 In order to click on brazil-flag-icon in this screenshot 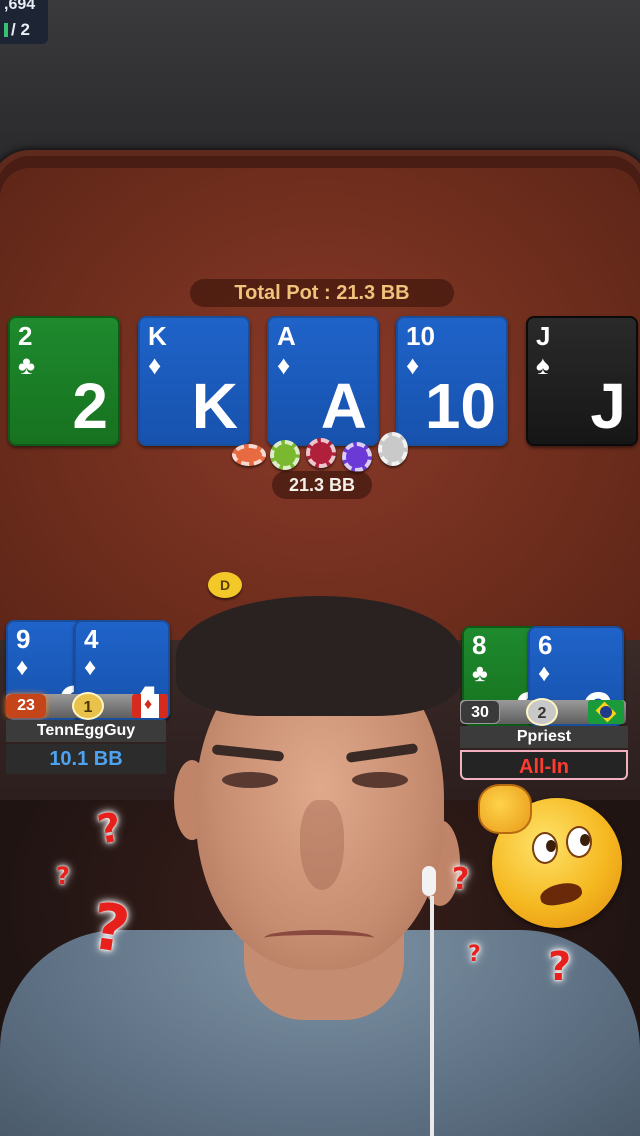, I will do `click(606, 712)`.